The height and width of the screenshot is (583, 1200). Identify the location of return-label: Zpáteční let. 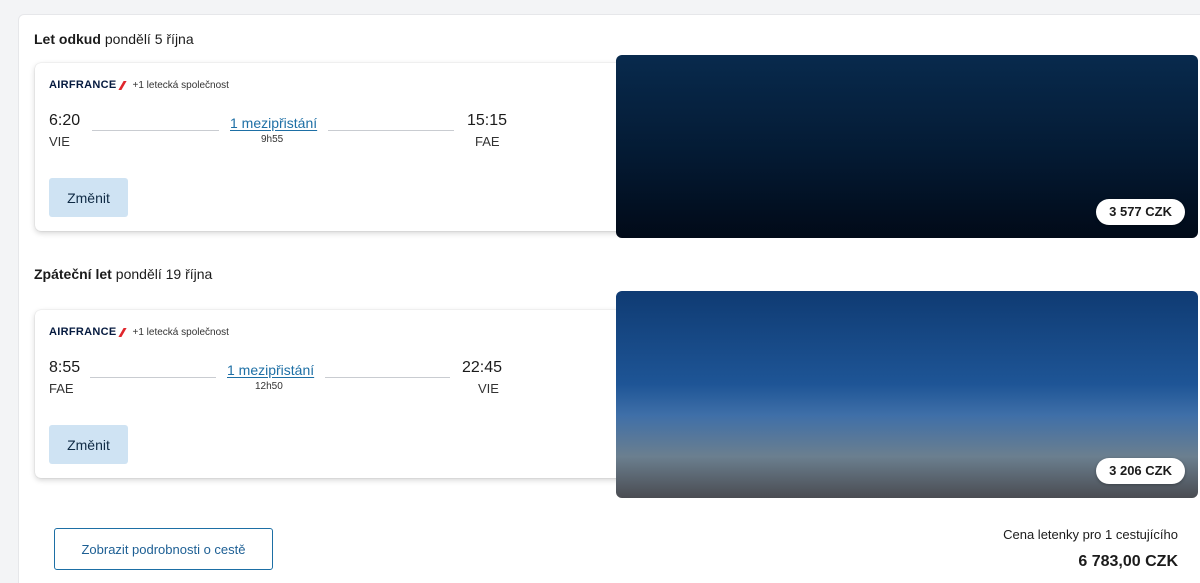
(73, 274).